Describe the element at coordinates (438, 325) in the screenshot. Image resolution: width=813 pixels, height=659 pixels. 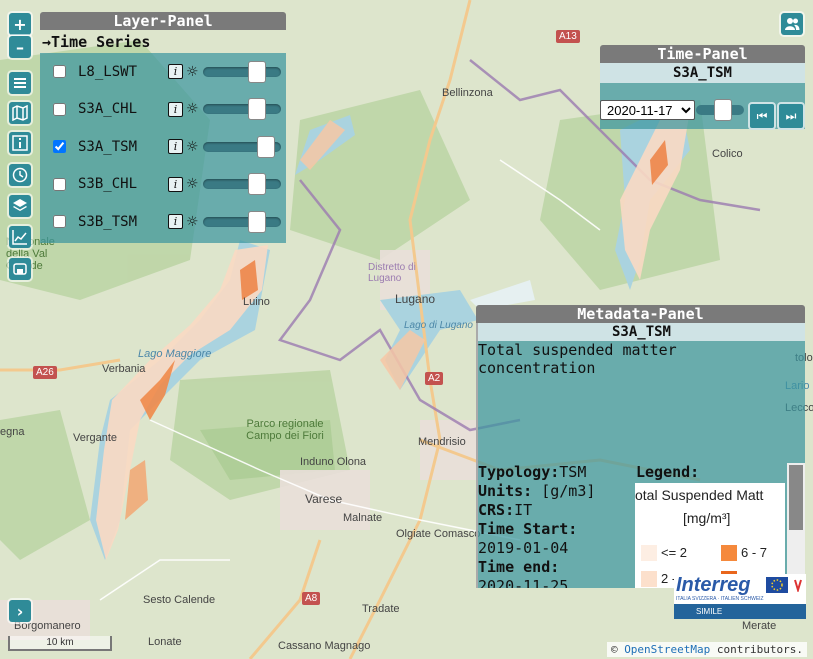
I see `label-lago-lugano: Lago di Lugano` at that location.